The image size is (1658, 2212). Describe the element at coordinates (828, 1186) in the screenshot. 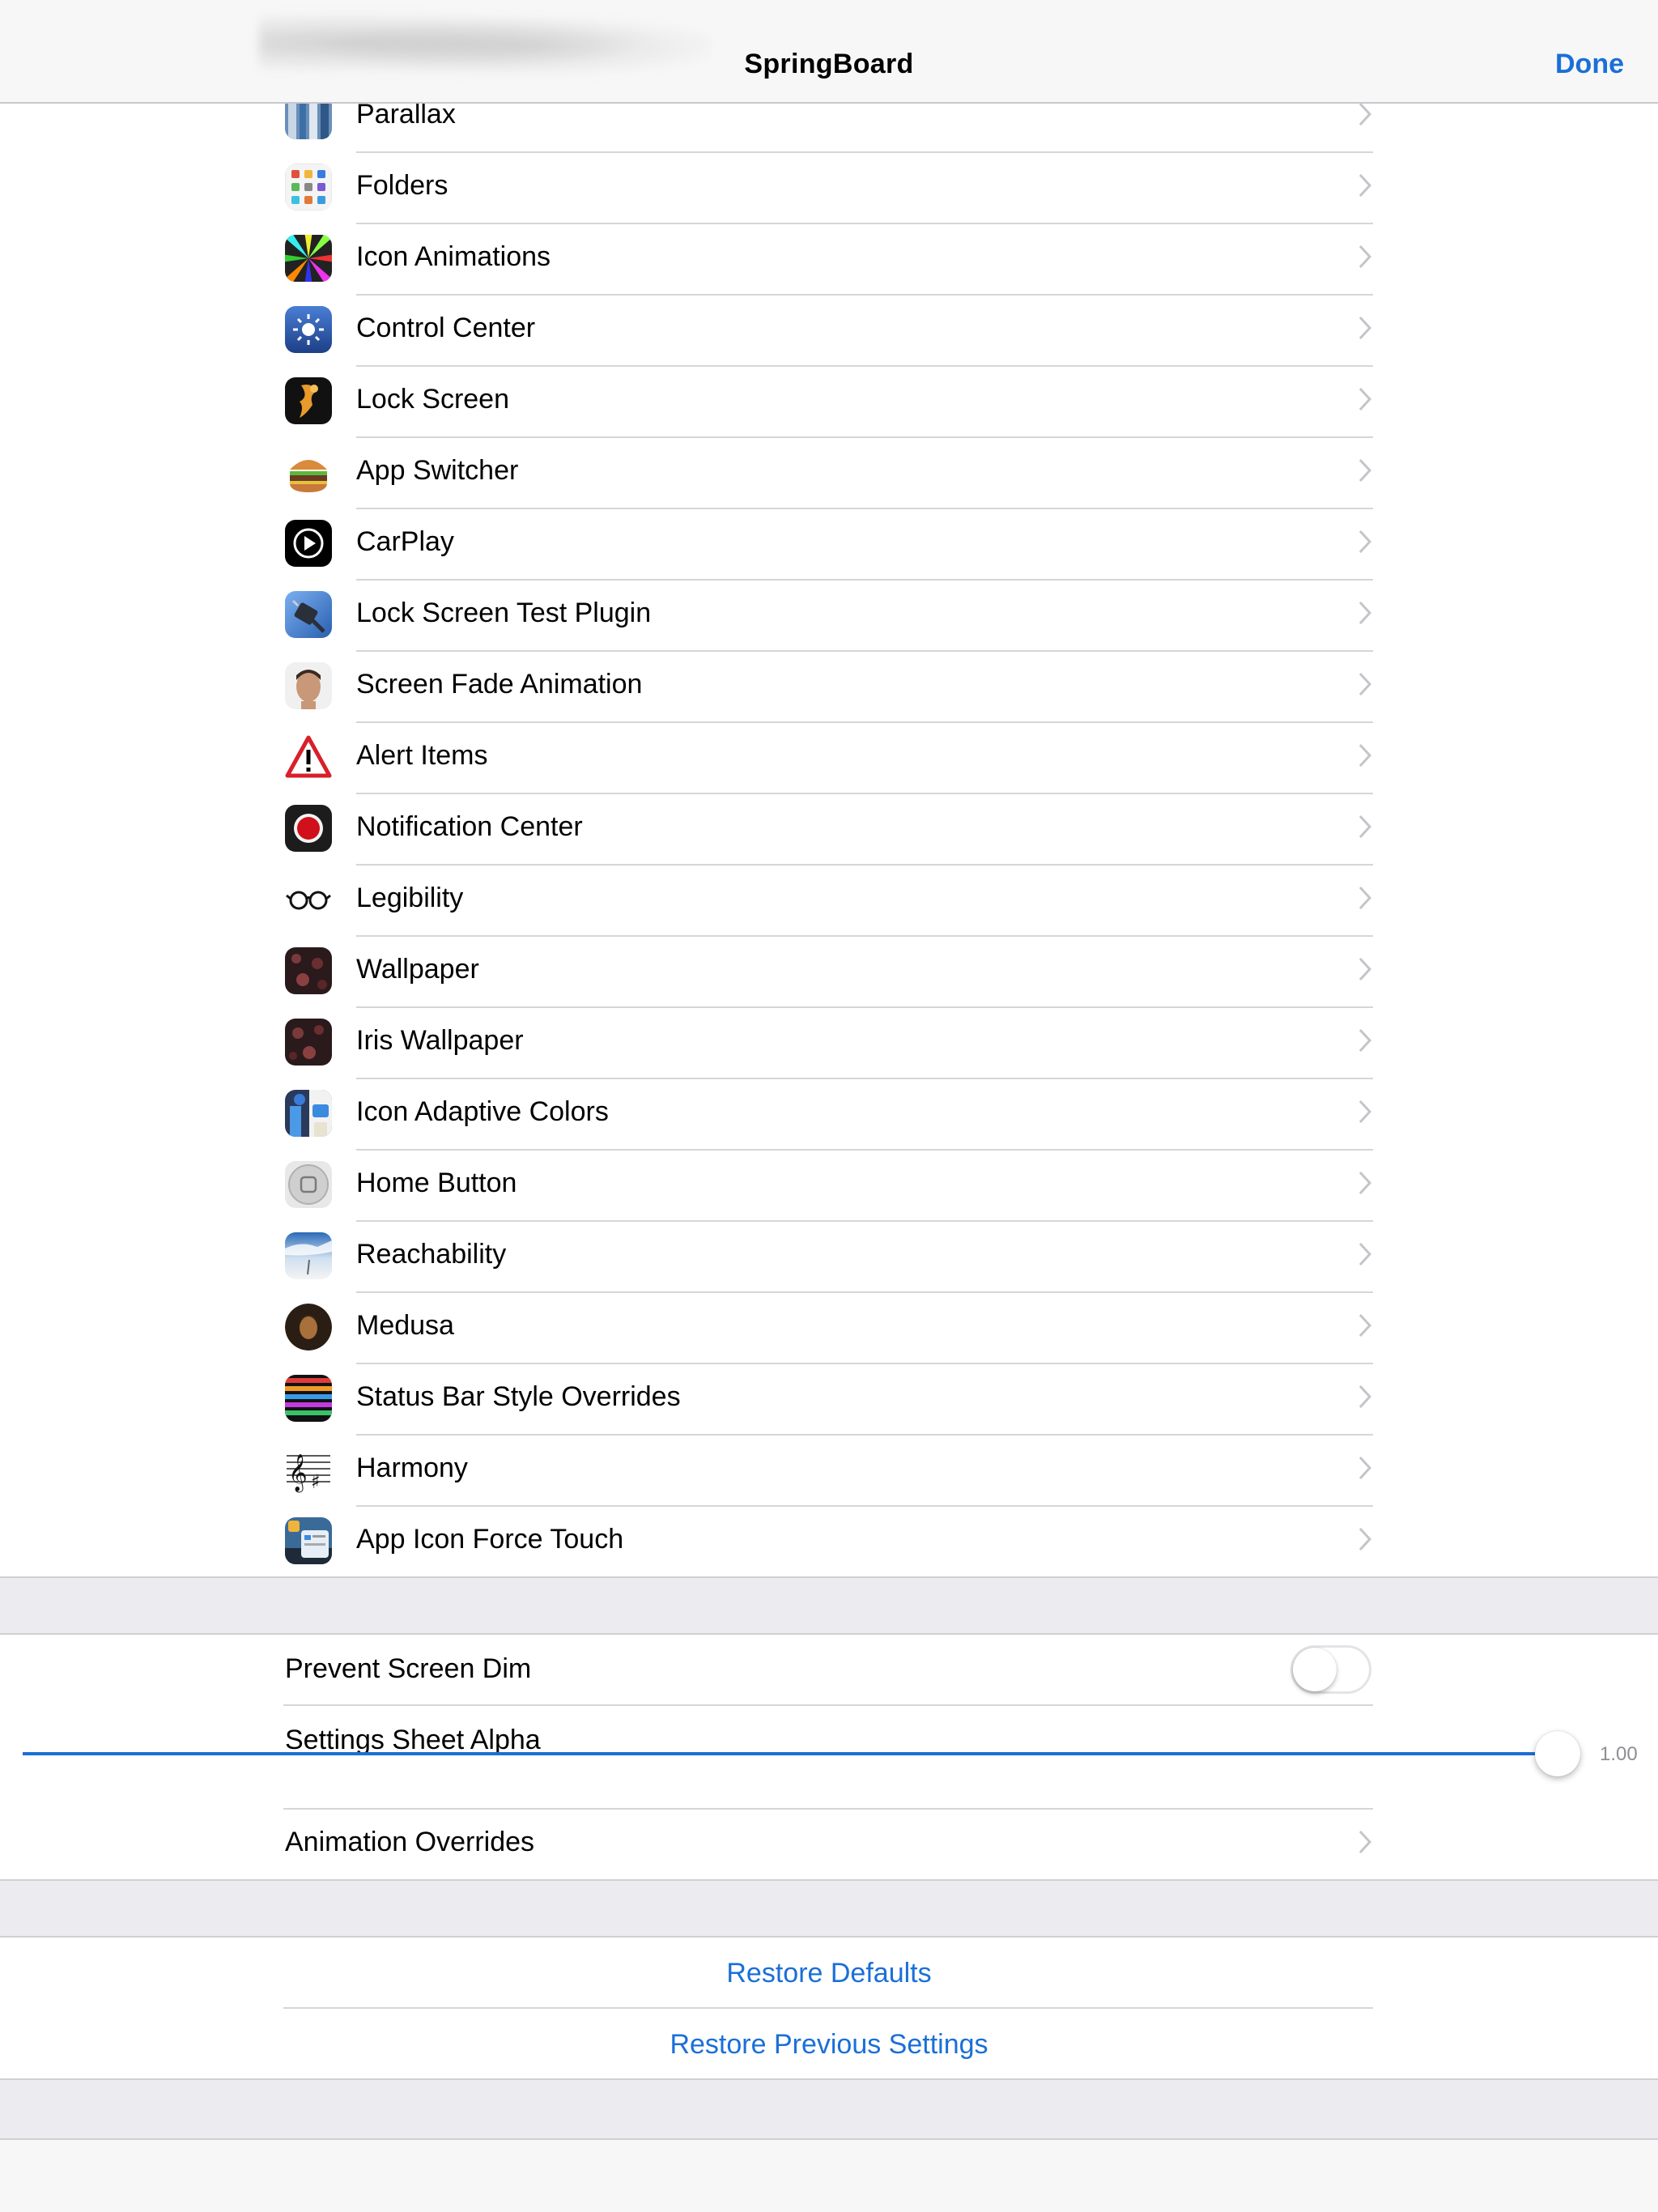

I see `list-item-home-button: Home Button` at that location.